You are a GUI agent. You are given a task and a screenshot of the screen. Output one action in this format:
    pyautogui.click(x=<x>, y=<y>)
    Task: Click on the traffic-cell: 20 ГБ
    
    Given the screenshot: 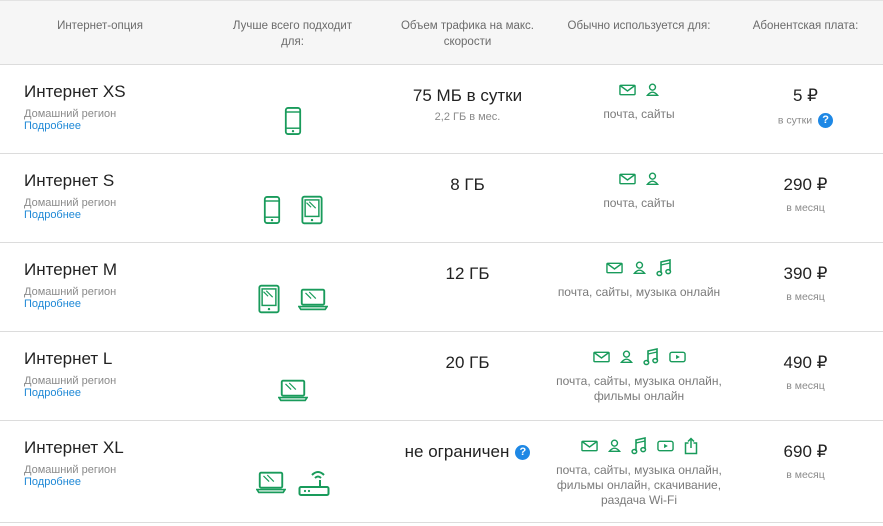 What is the action you would take?
    pyautogui.click(x=467, y=376)
    